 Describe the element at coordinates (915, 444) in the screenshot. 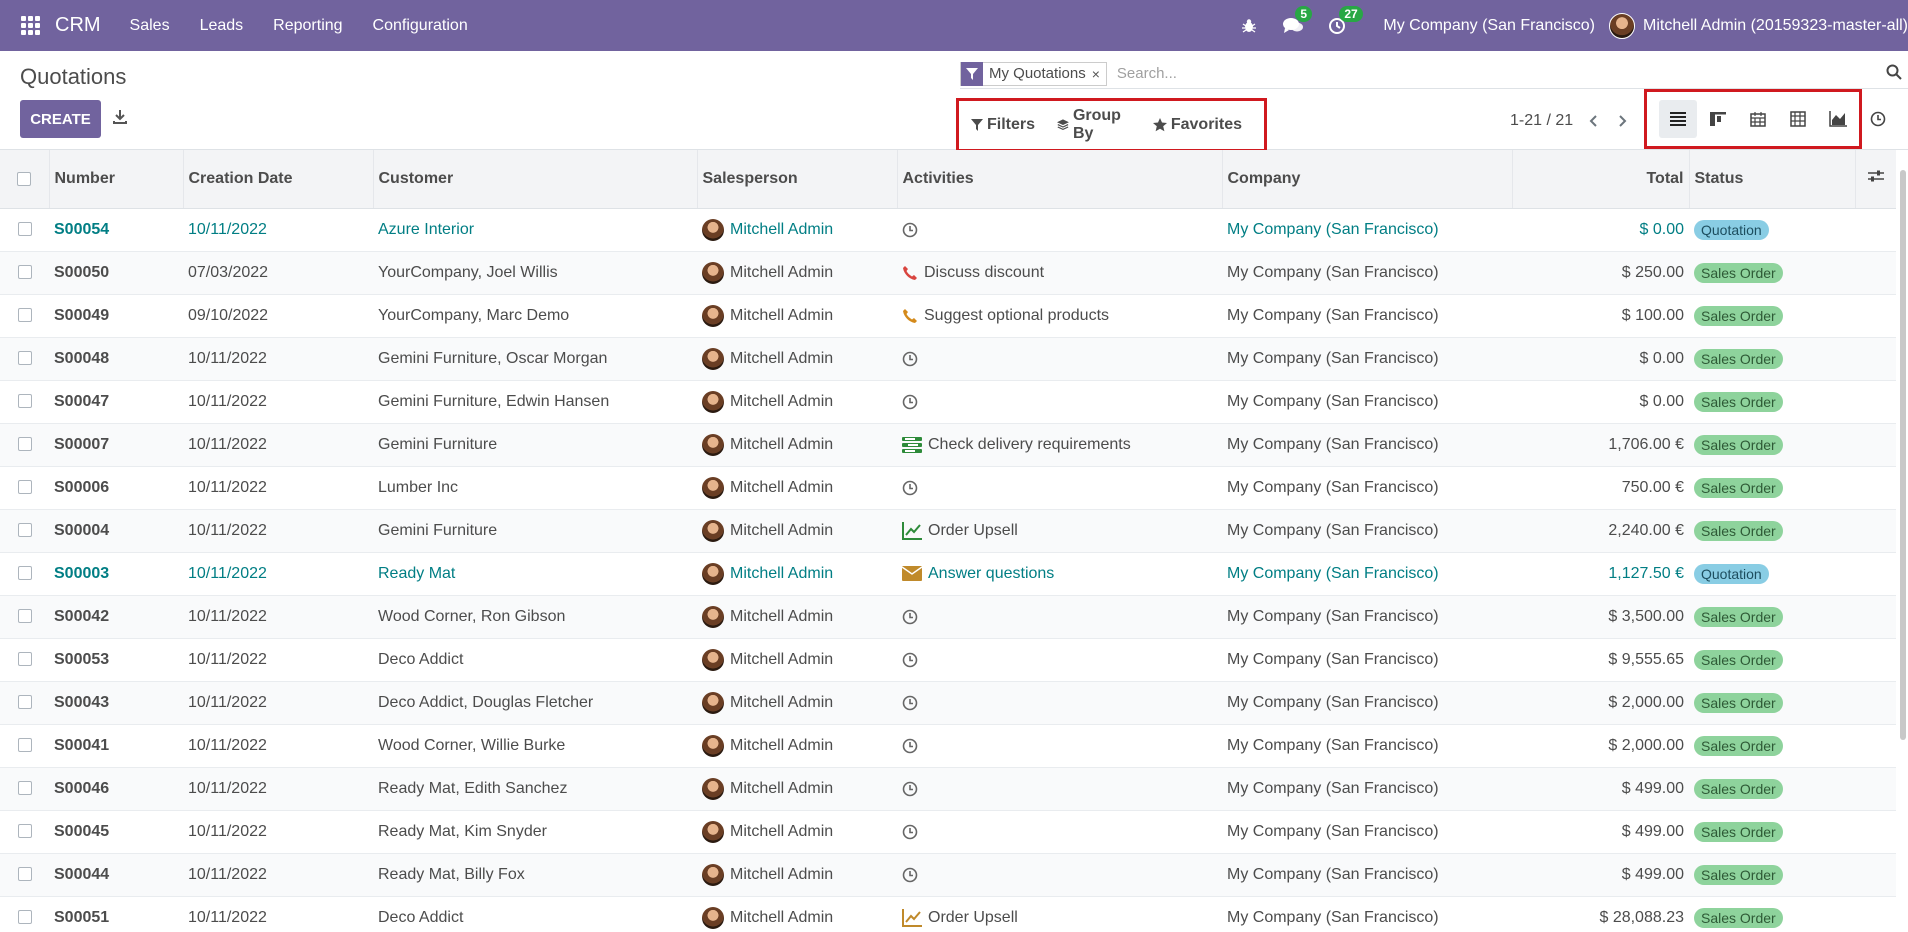

I see `tasks-icon` at that location.